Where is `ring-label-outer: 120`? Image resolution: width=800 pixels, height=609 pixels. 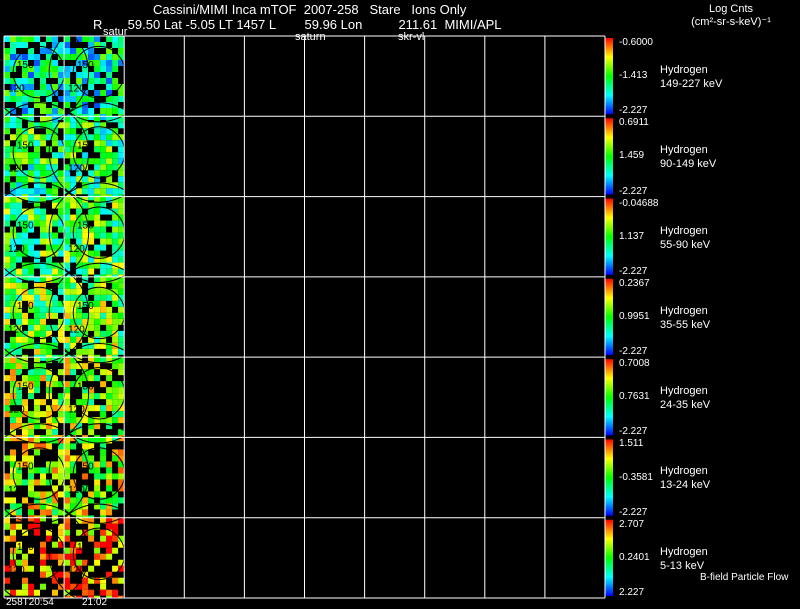
ring-label-outer: 120 is located at coordinates (16, 329).